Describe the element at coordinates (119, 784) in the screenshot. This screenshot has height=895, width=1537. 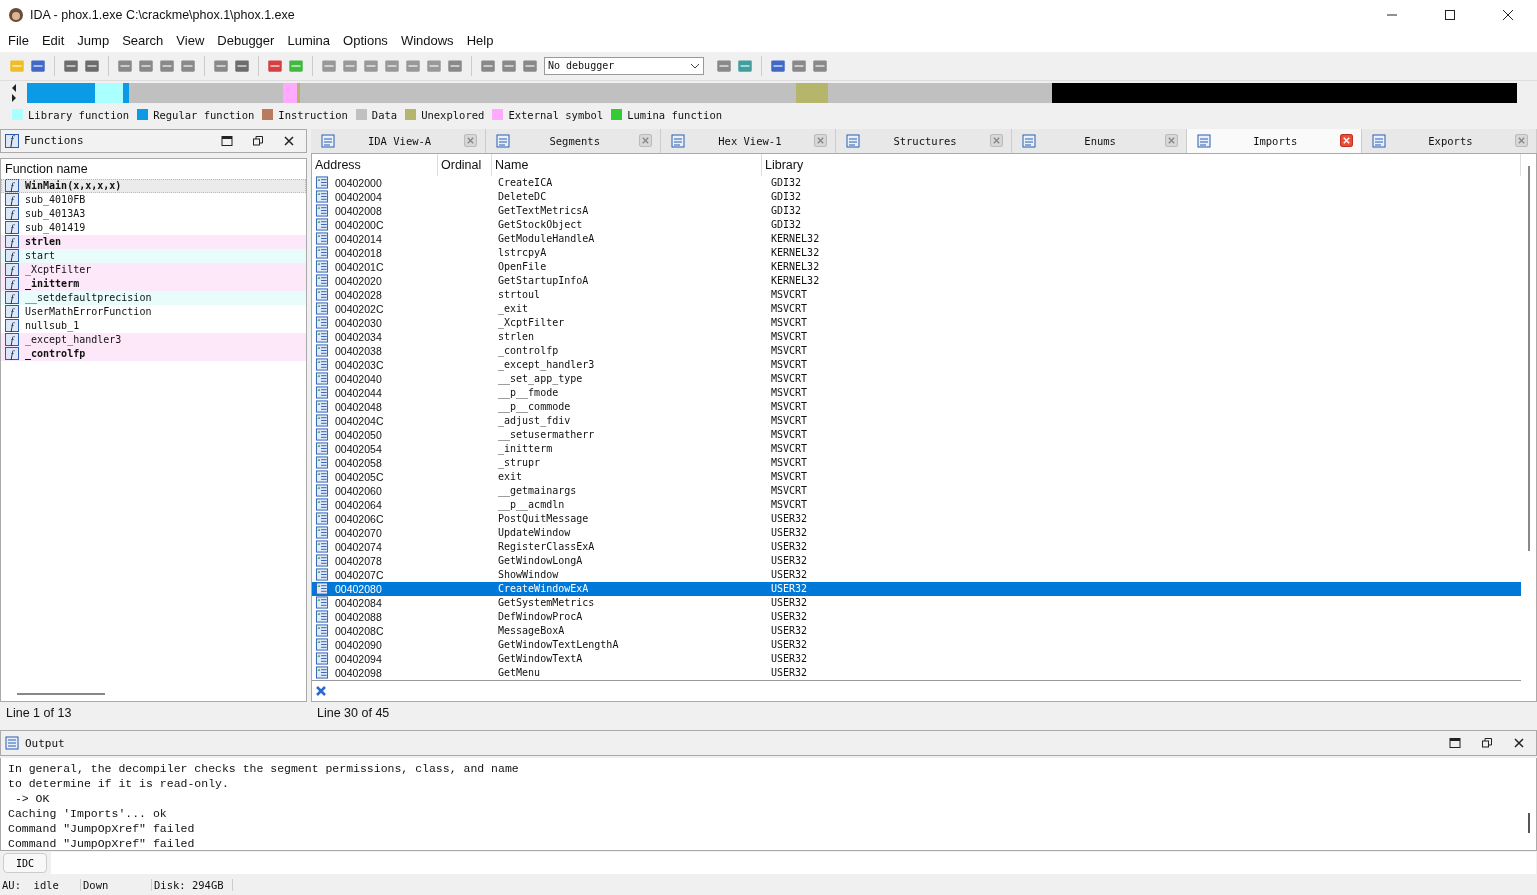
I see `output-line: to determine if it is read-only.` at that location.